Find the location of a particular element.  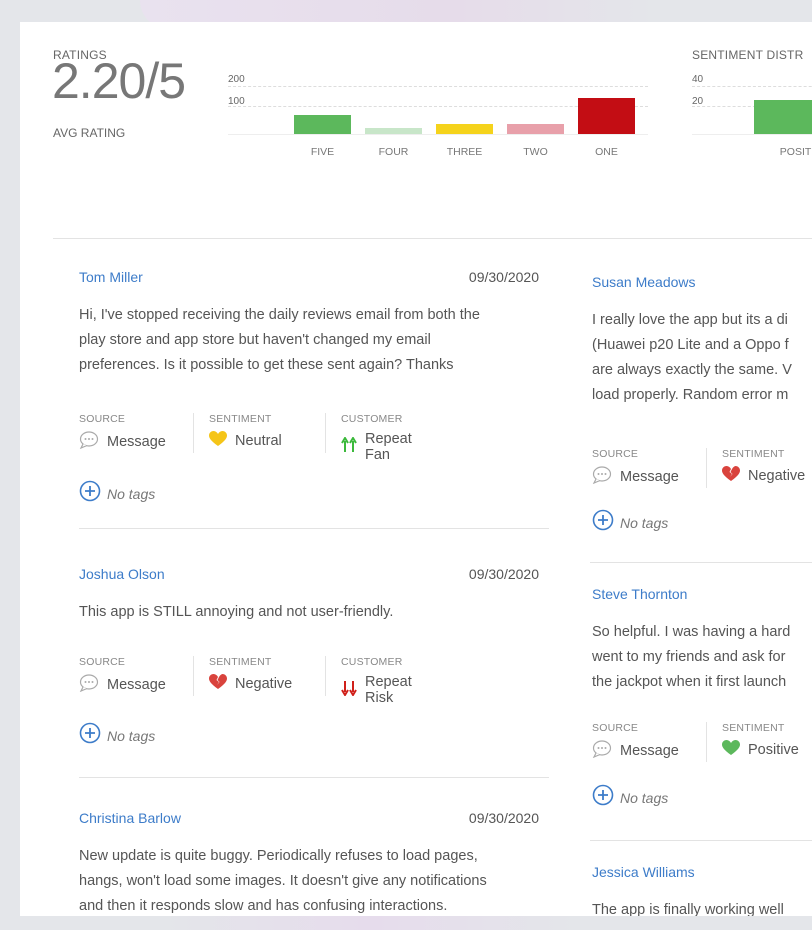

bar-three is located at coordinates (464, 129).